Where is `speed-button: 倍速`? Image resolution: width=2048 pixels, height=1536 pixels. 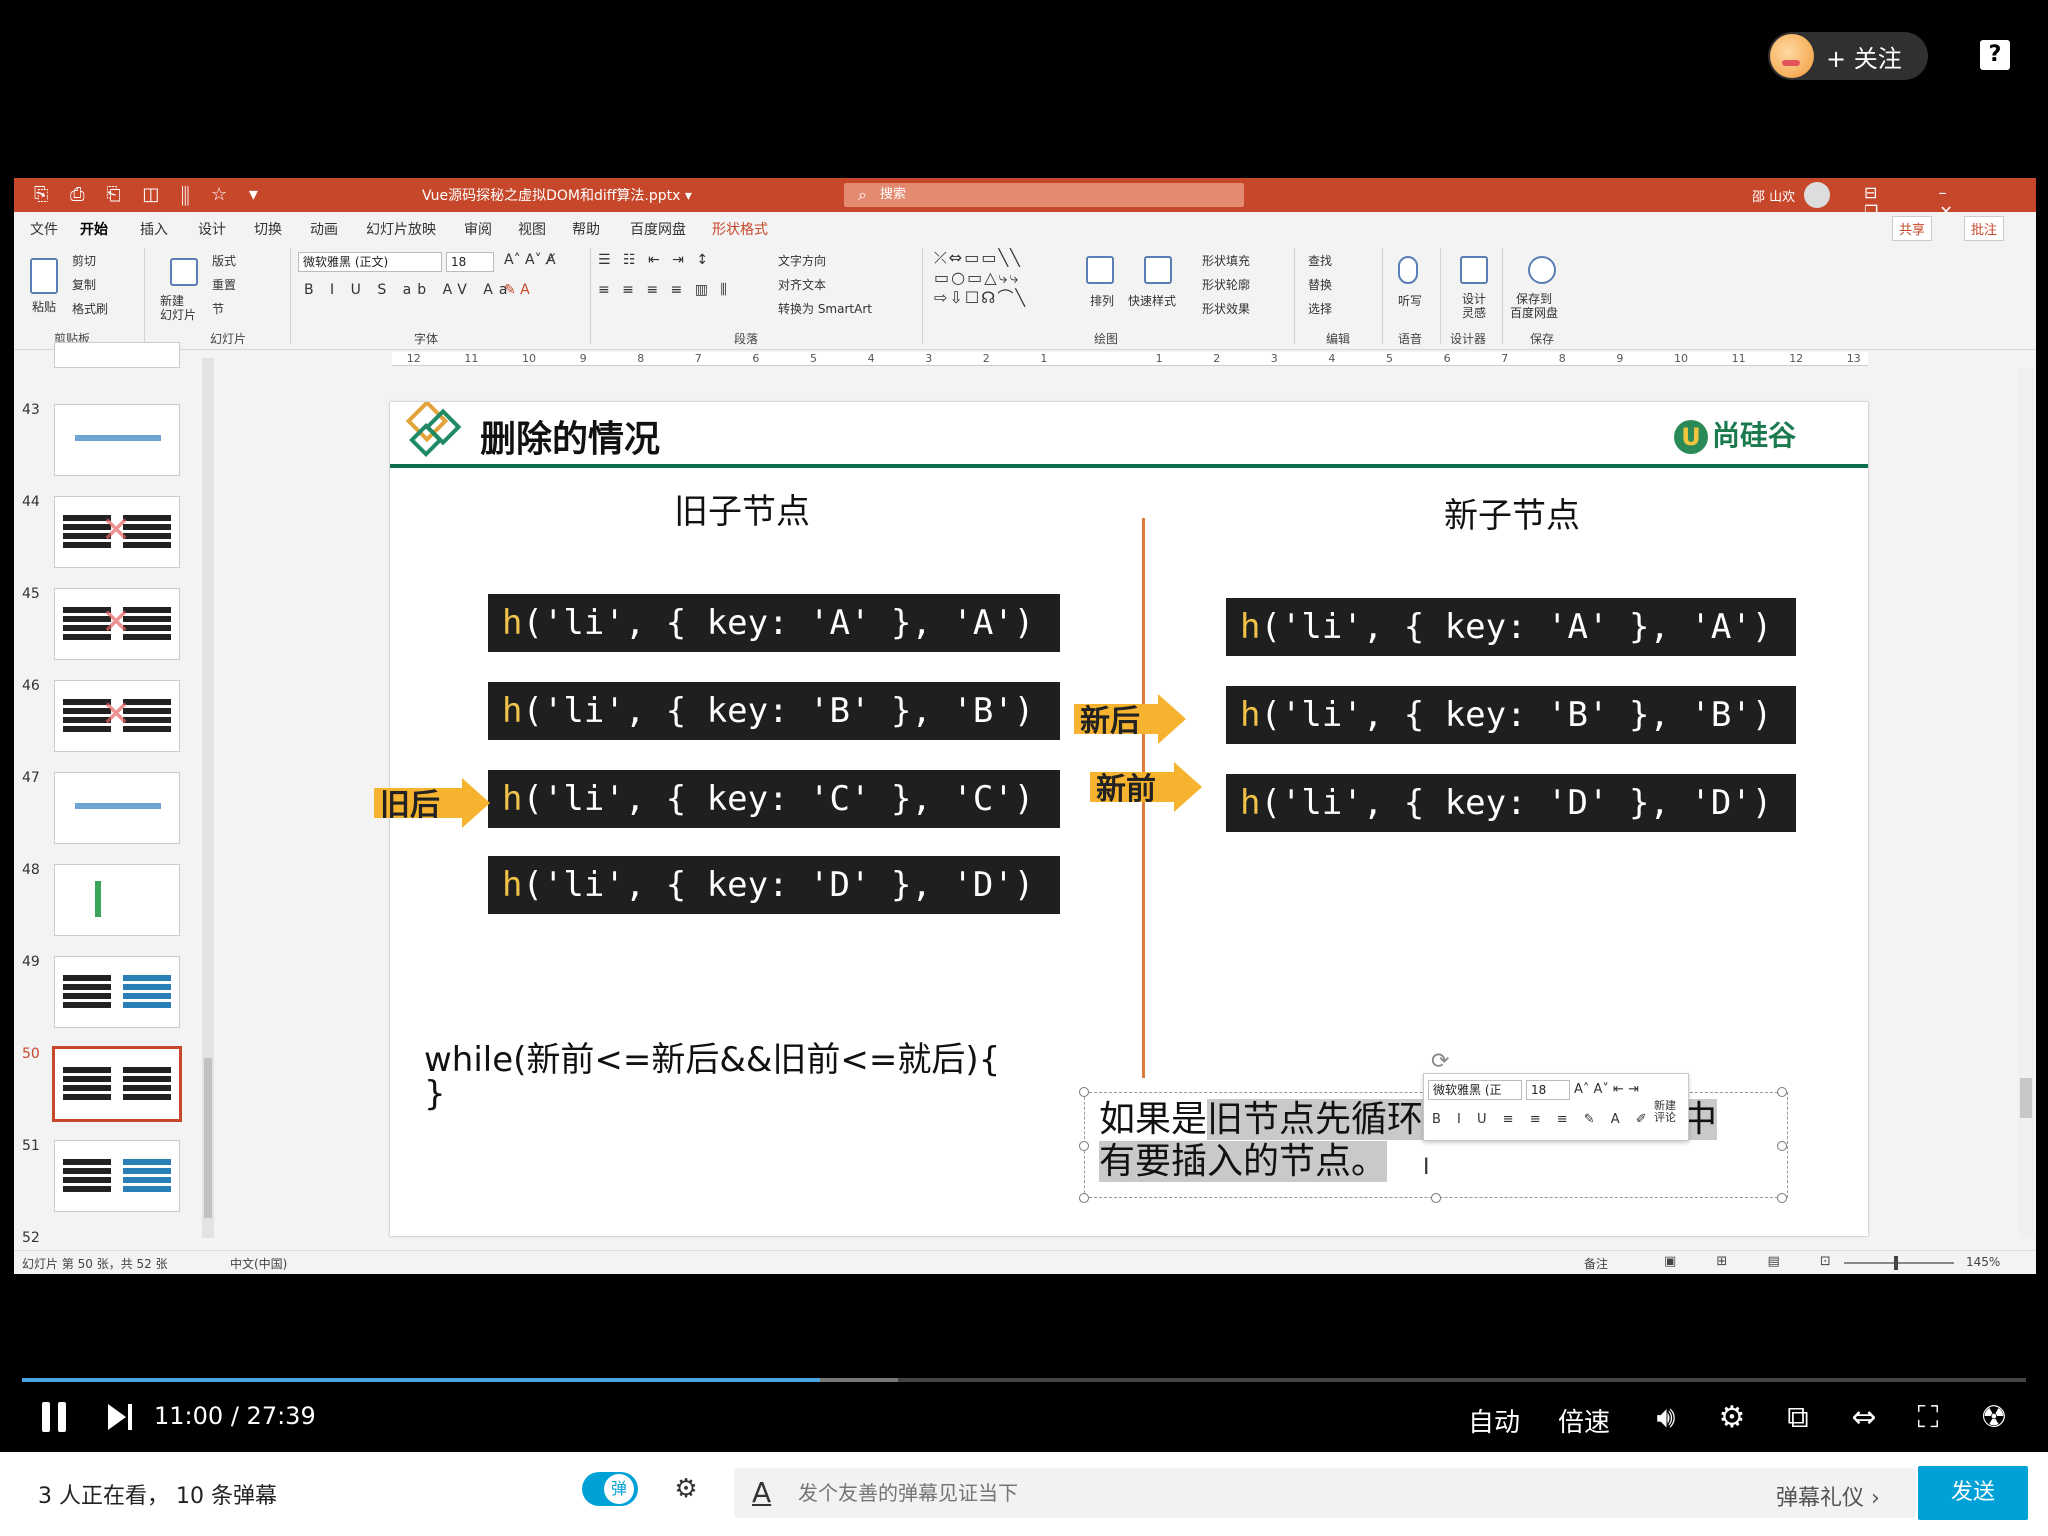
speed-button: 倍速 is located at coordinates (1584, 1420).